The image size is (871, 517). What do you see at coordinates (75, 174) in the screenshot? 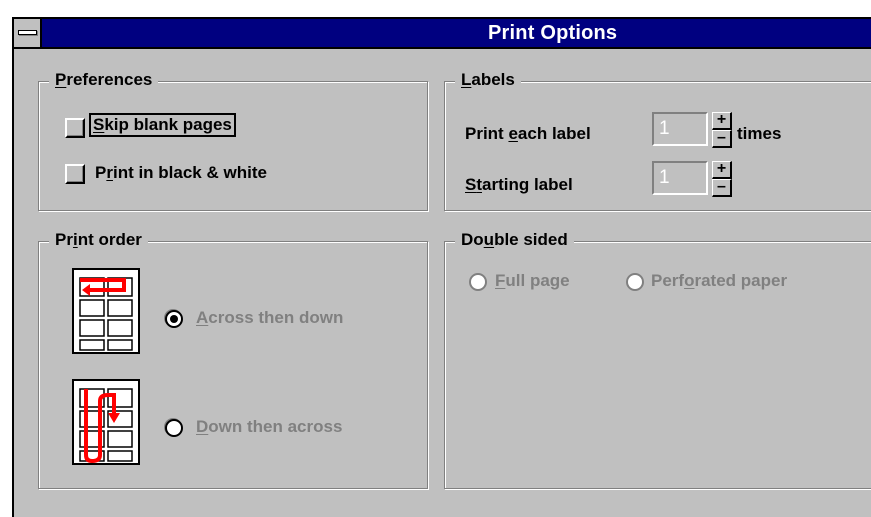
I see `black-white-checkbox` at bounding box center [75, 174].